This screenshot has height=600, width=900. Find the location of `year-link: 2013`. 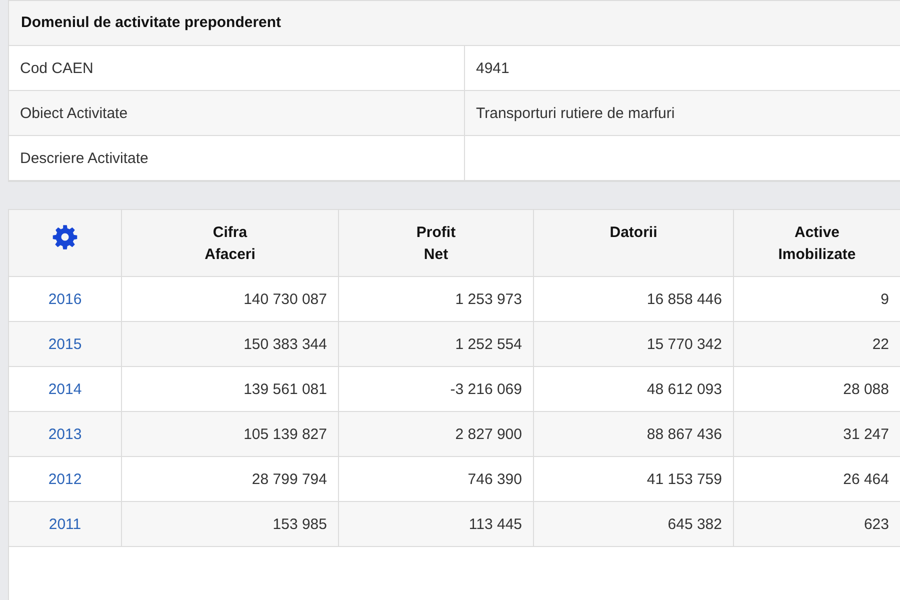

year-link: 2013 is located at coordinates (65, 434).